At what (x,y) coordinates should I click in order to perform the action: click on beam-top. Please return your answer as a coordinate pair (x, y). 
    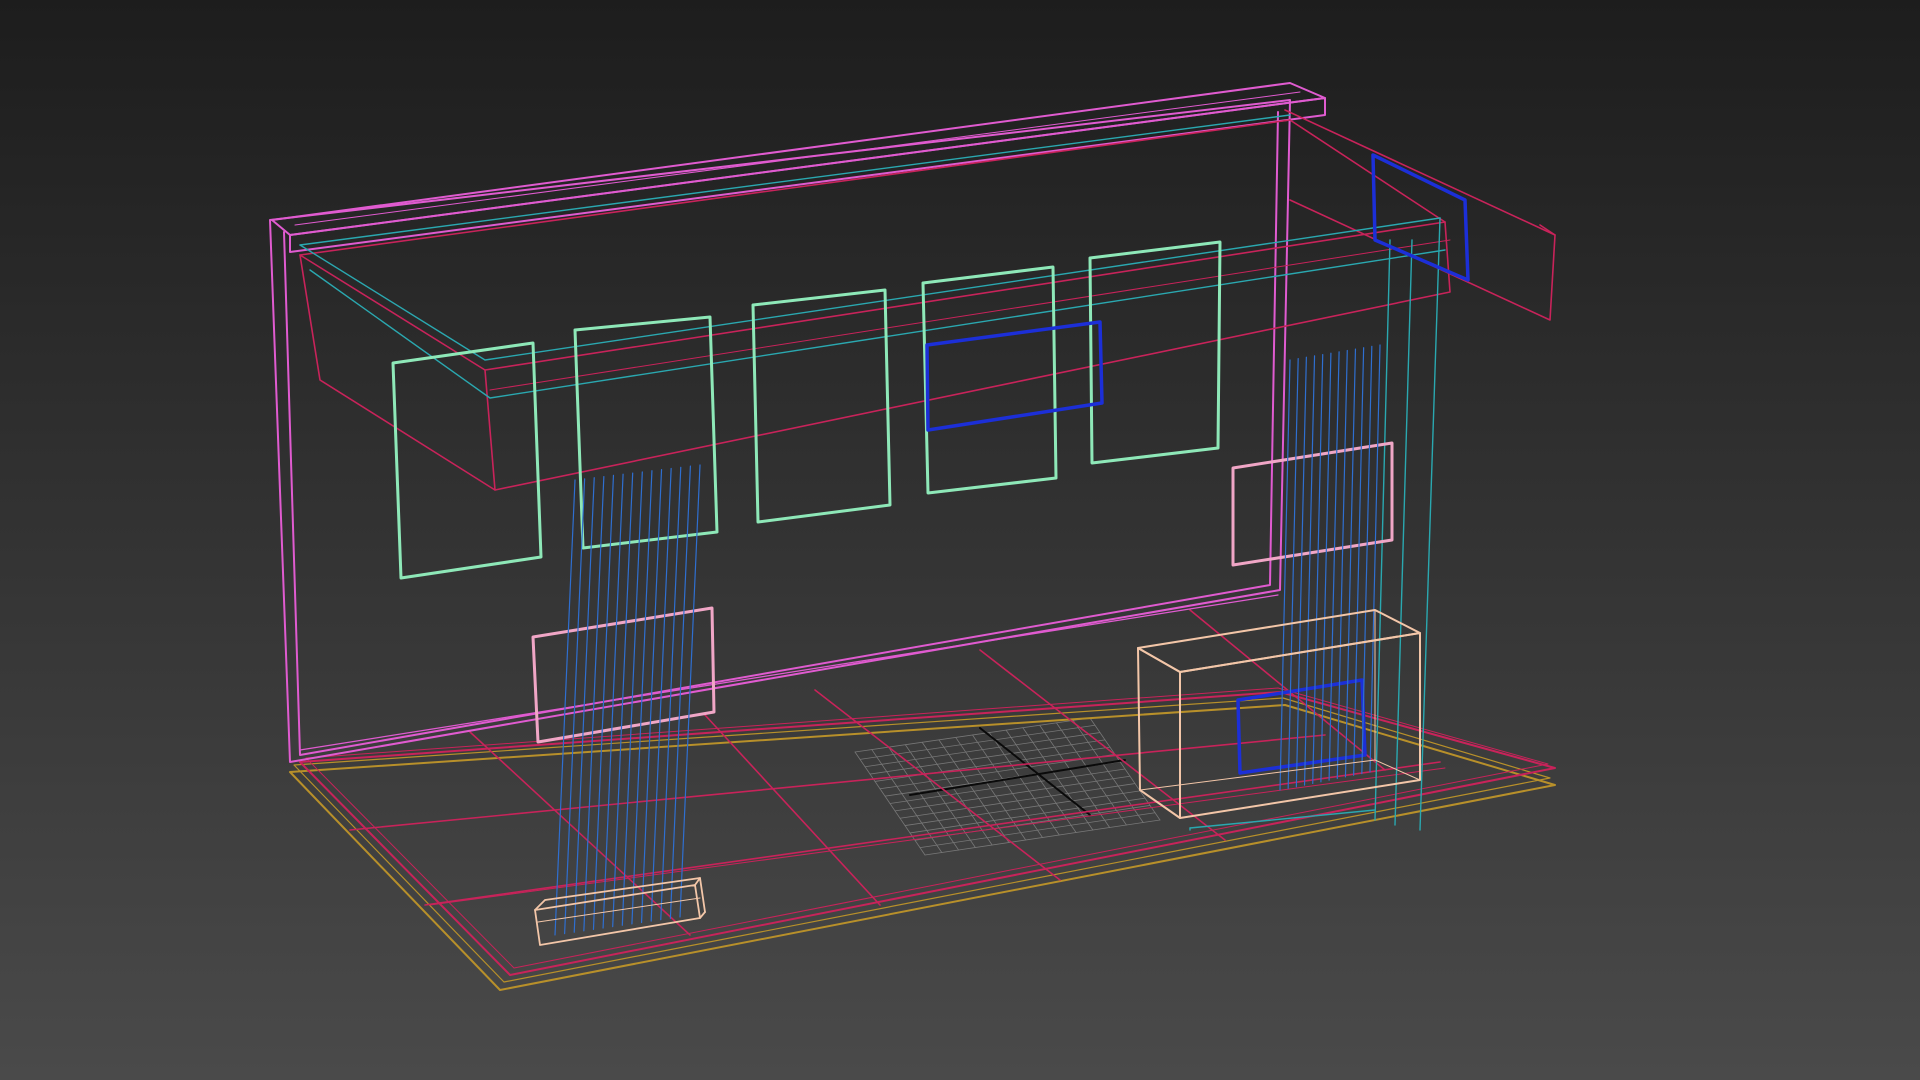
    Looking at the image, I should click on (798, 159).